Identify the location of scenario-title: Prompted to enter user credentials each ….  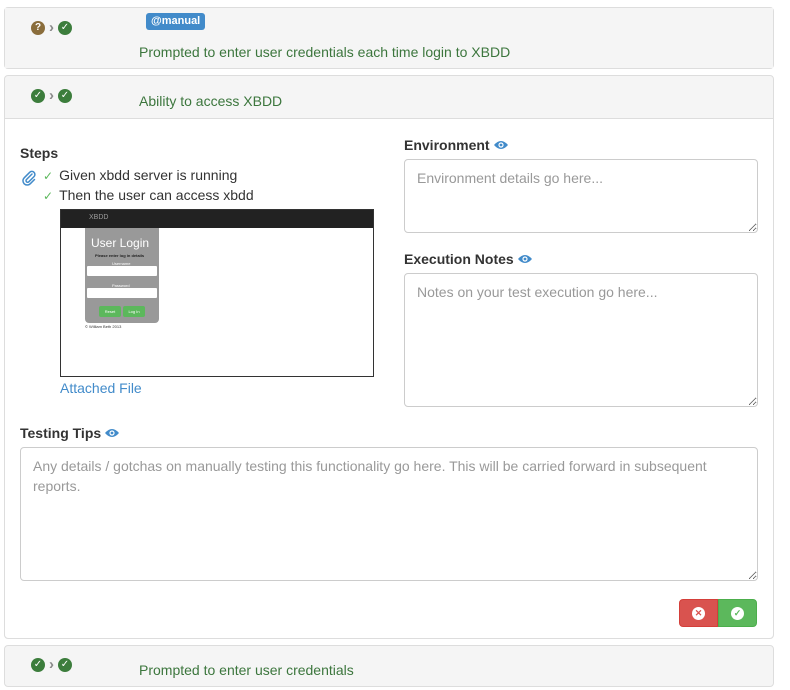
(324, 52).